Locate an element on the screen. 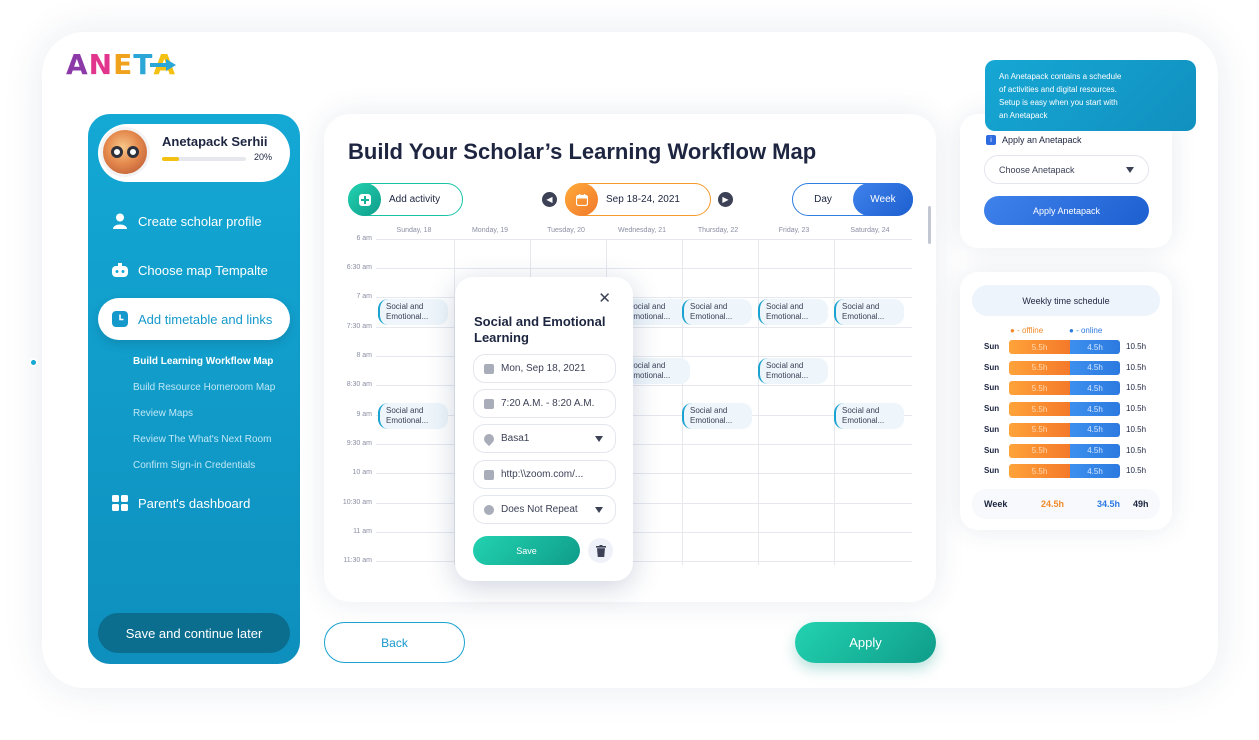 Image resolution: width=1259 pixels, height=740 pixels. apply-anetapack-button: Apply Anetapack is located at coordinates (1066, 210).